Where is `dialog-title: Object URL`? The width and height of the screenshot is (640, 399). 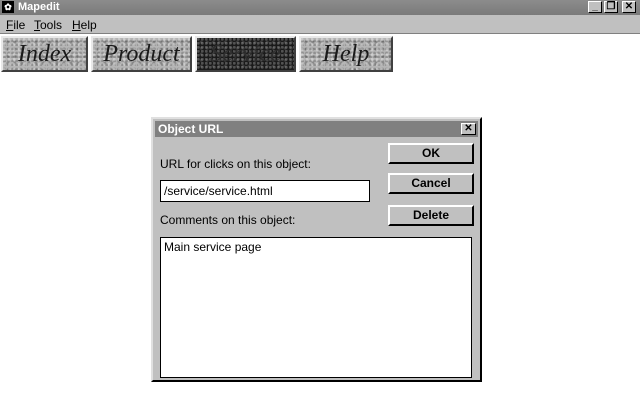 dialog-title: Object URL is located at coordinates (191, 129).